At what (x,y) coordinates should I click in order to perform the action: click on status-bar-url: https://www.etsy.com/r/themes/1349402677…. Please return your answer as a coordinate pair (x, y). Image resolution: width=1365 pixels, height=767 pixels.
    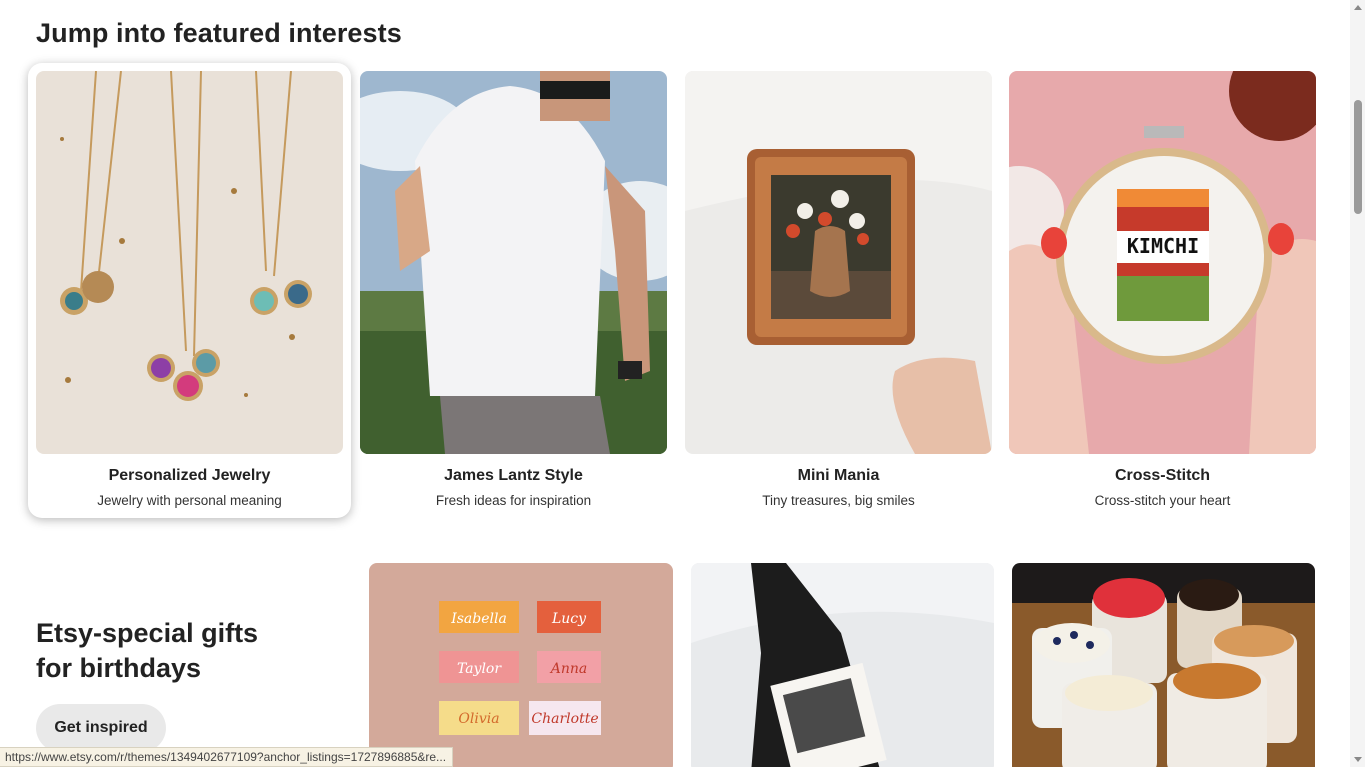
    Looking at the image, I should click on (226, 757).